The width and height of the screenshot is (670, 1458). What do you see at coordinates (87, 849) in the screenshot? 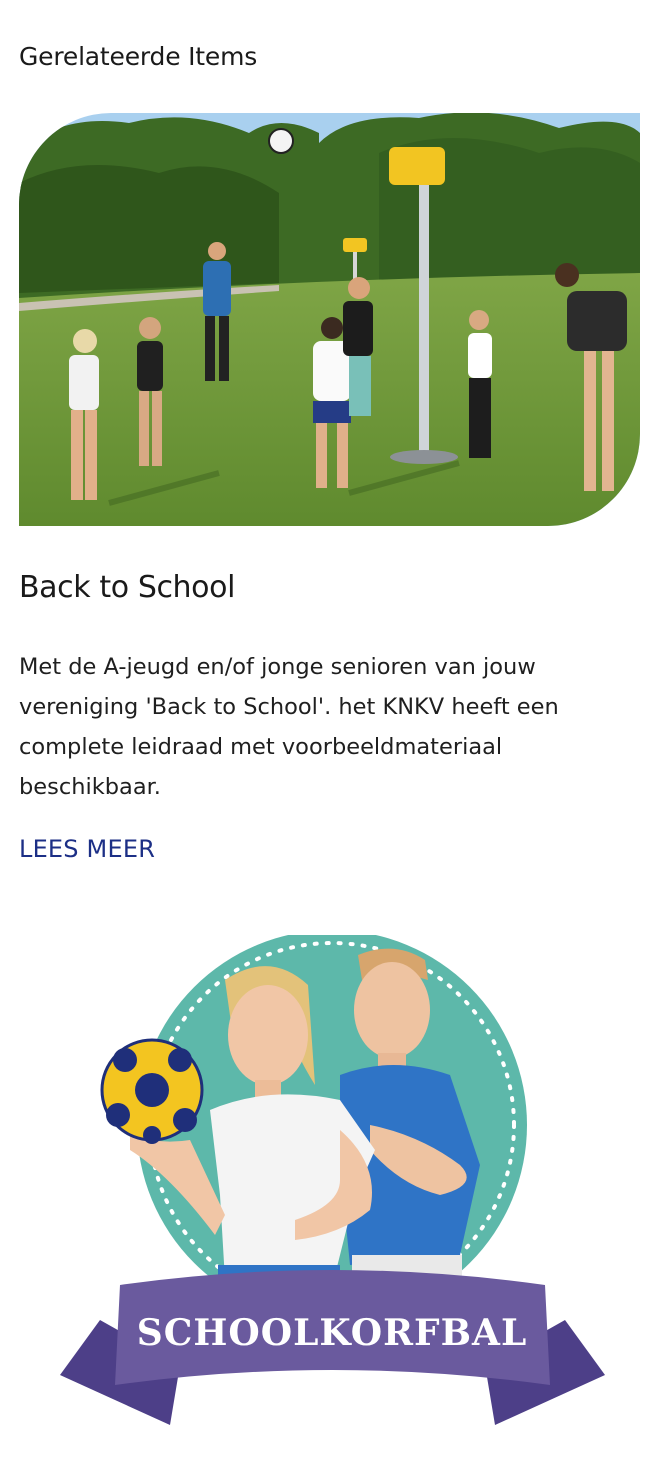
I see `read-more-link: LEES MEER` at bounding box center [87, 849].